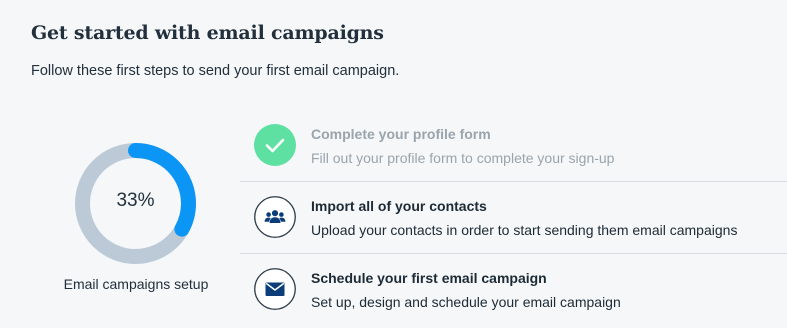 Image resolution: width=787 pixels, height=328 pixels. I want to click on check-icon, so click(275, 145).